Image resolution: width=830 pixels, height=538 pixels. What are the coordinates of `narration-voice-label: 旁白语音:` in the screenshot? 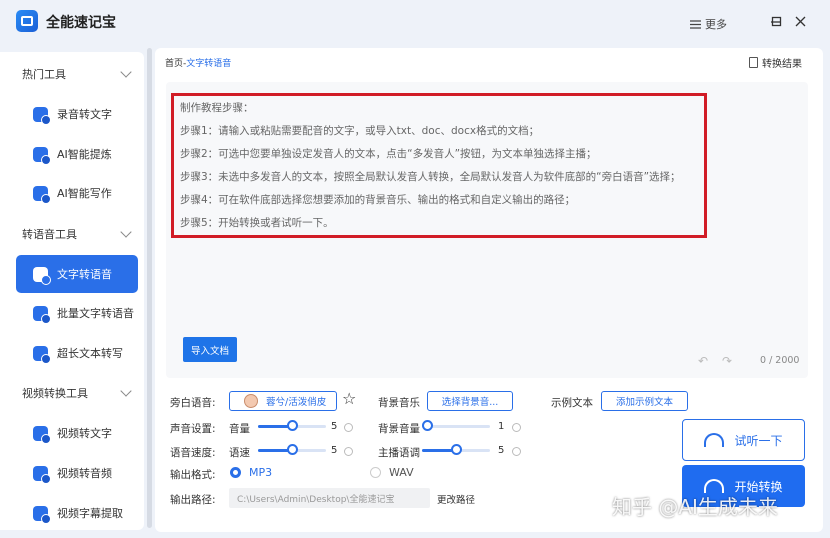 It's located at (193, 403).